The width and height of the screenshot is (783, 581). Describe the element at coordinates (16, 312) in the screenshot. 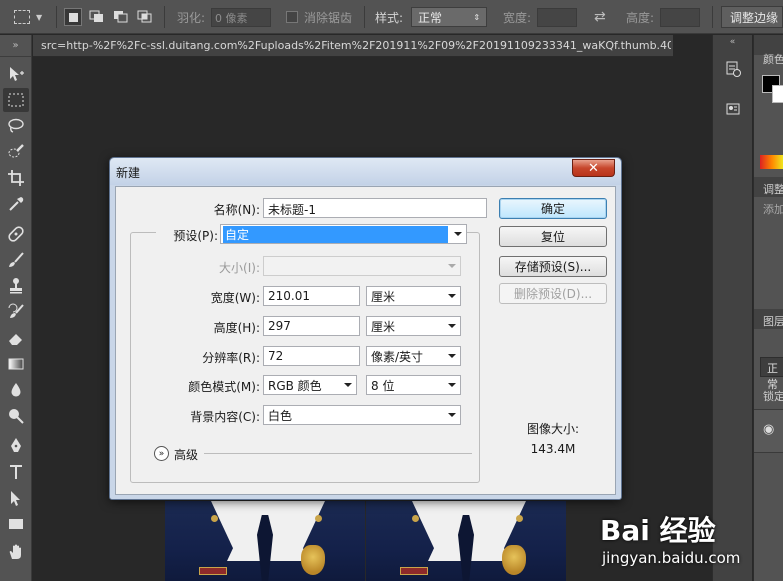

I see `history-brush-tool-icon` at that location.